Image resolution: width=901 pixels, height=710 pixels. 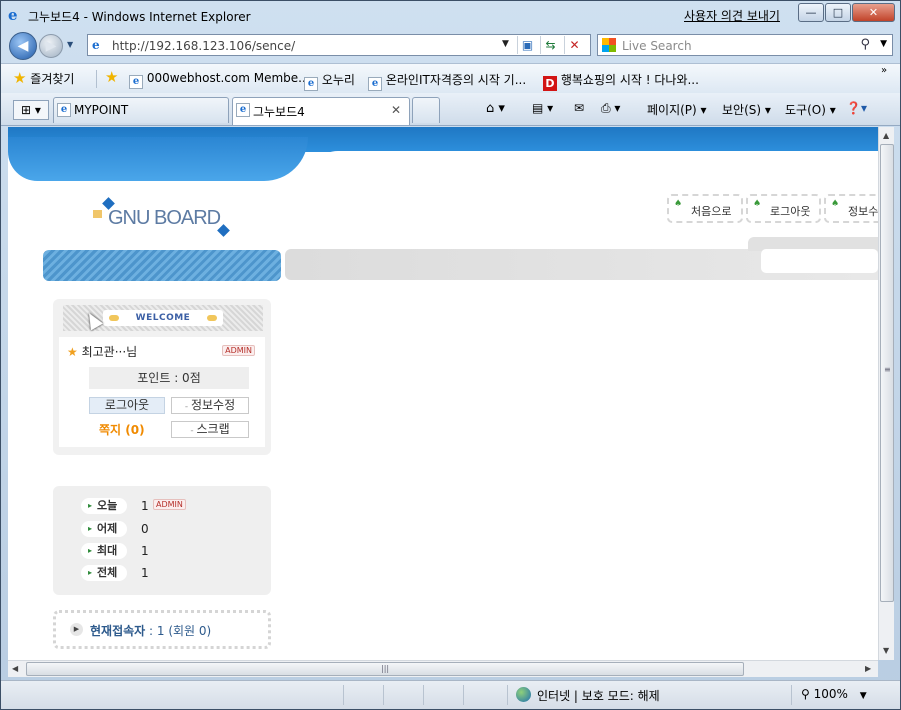 I want to click on search-box: Live Search ⚲ ▼, so click(x=745, y=45).